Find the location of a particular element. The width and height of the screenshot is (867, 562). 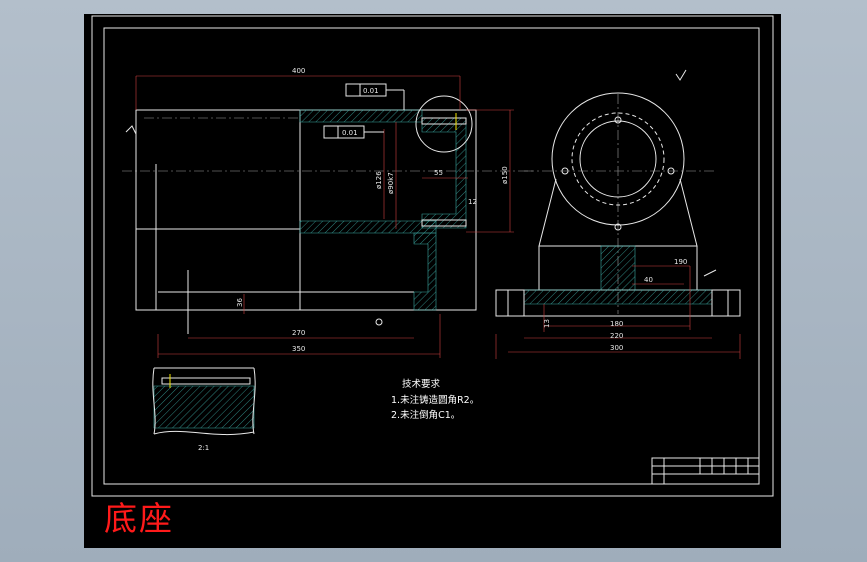

dim-400: 400 is located at coordinates (298, 71).